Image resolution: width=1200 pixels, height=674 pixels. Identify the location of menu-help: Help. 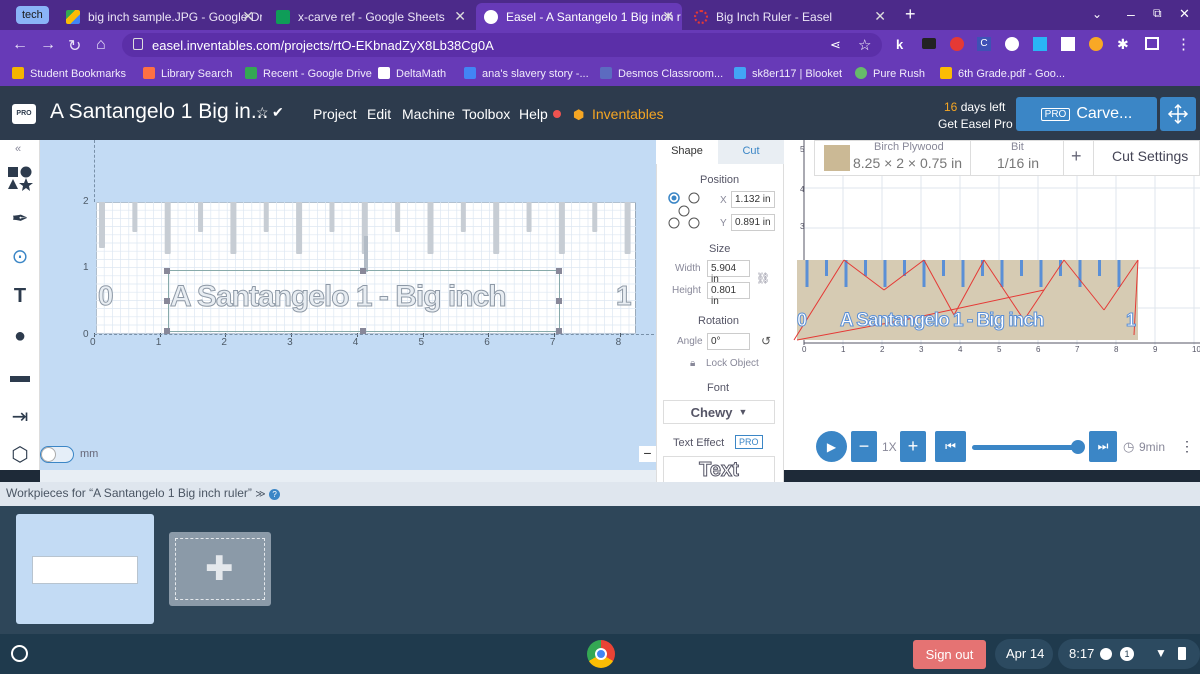
(533, 114).